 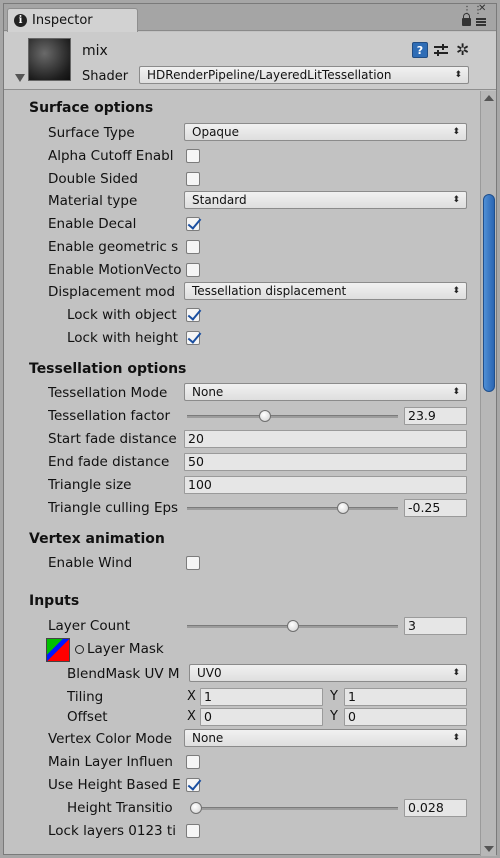 What do you see at coordinates (242, 650) in the screenshot?
I see `row-layer-mask: Layer Mask` at bounding box center [242, 650].